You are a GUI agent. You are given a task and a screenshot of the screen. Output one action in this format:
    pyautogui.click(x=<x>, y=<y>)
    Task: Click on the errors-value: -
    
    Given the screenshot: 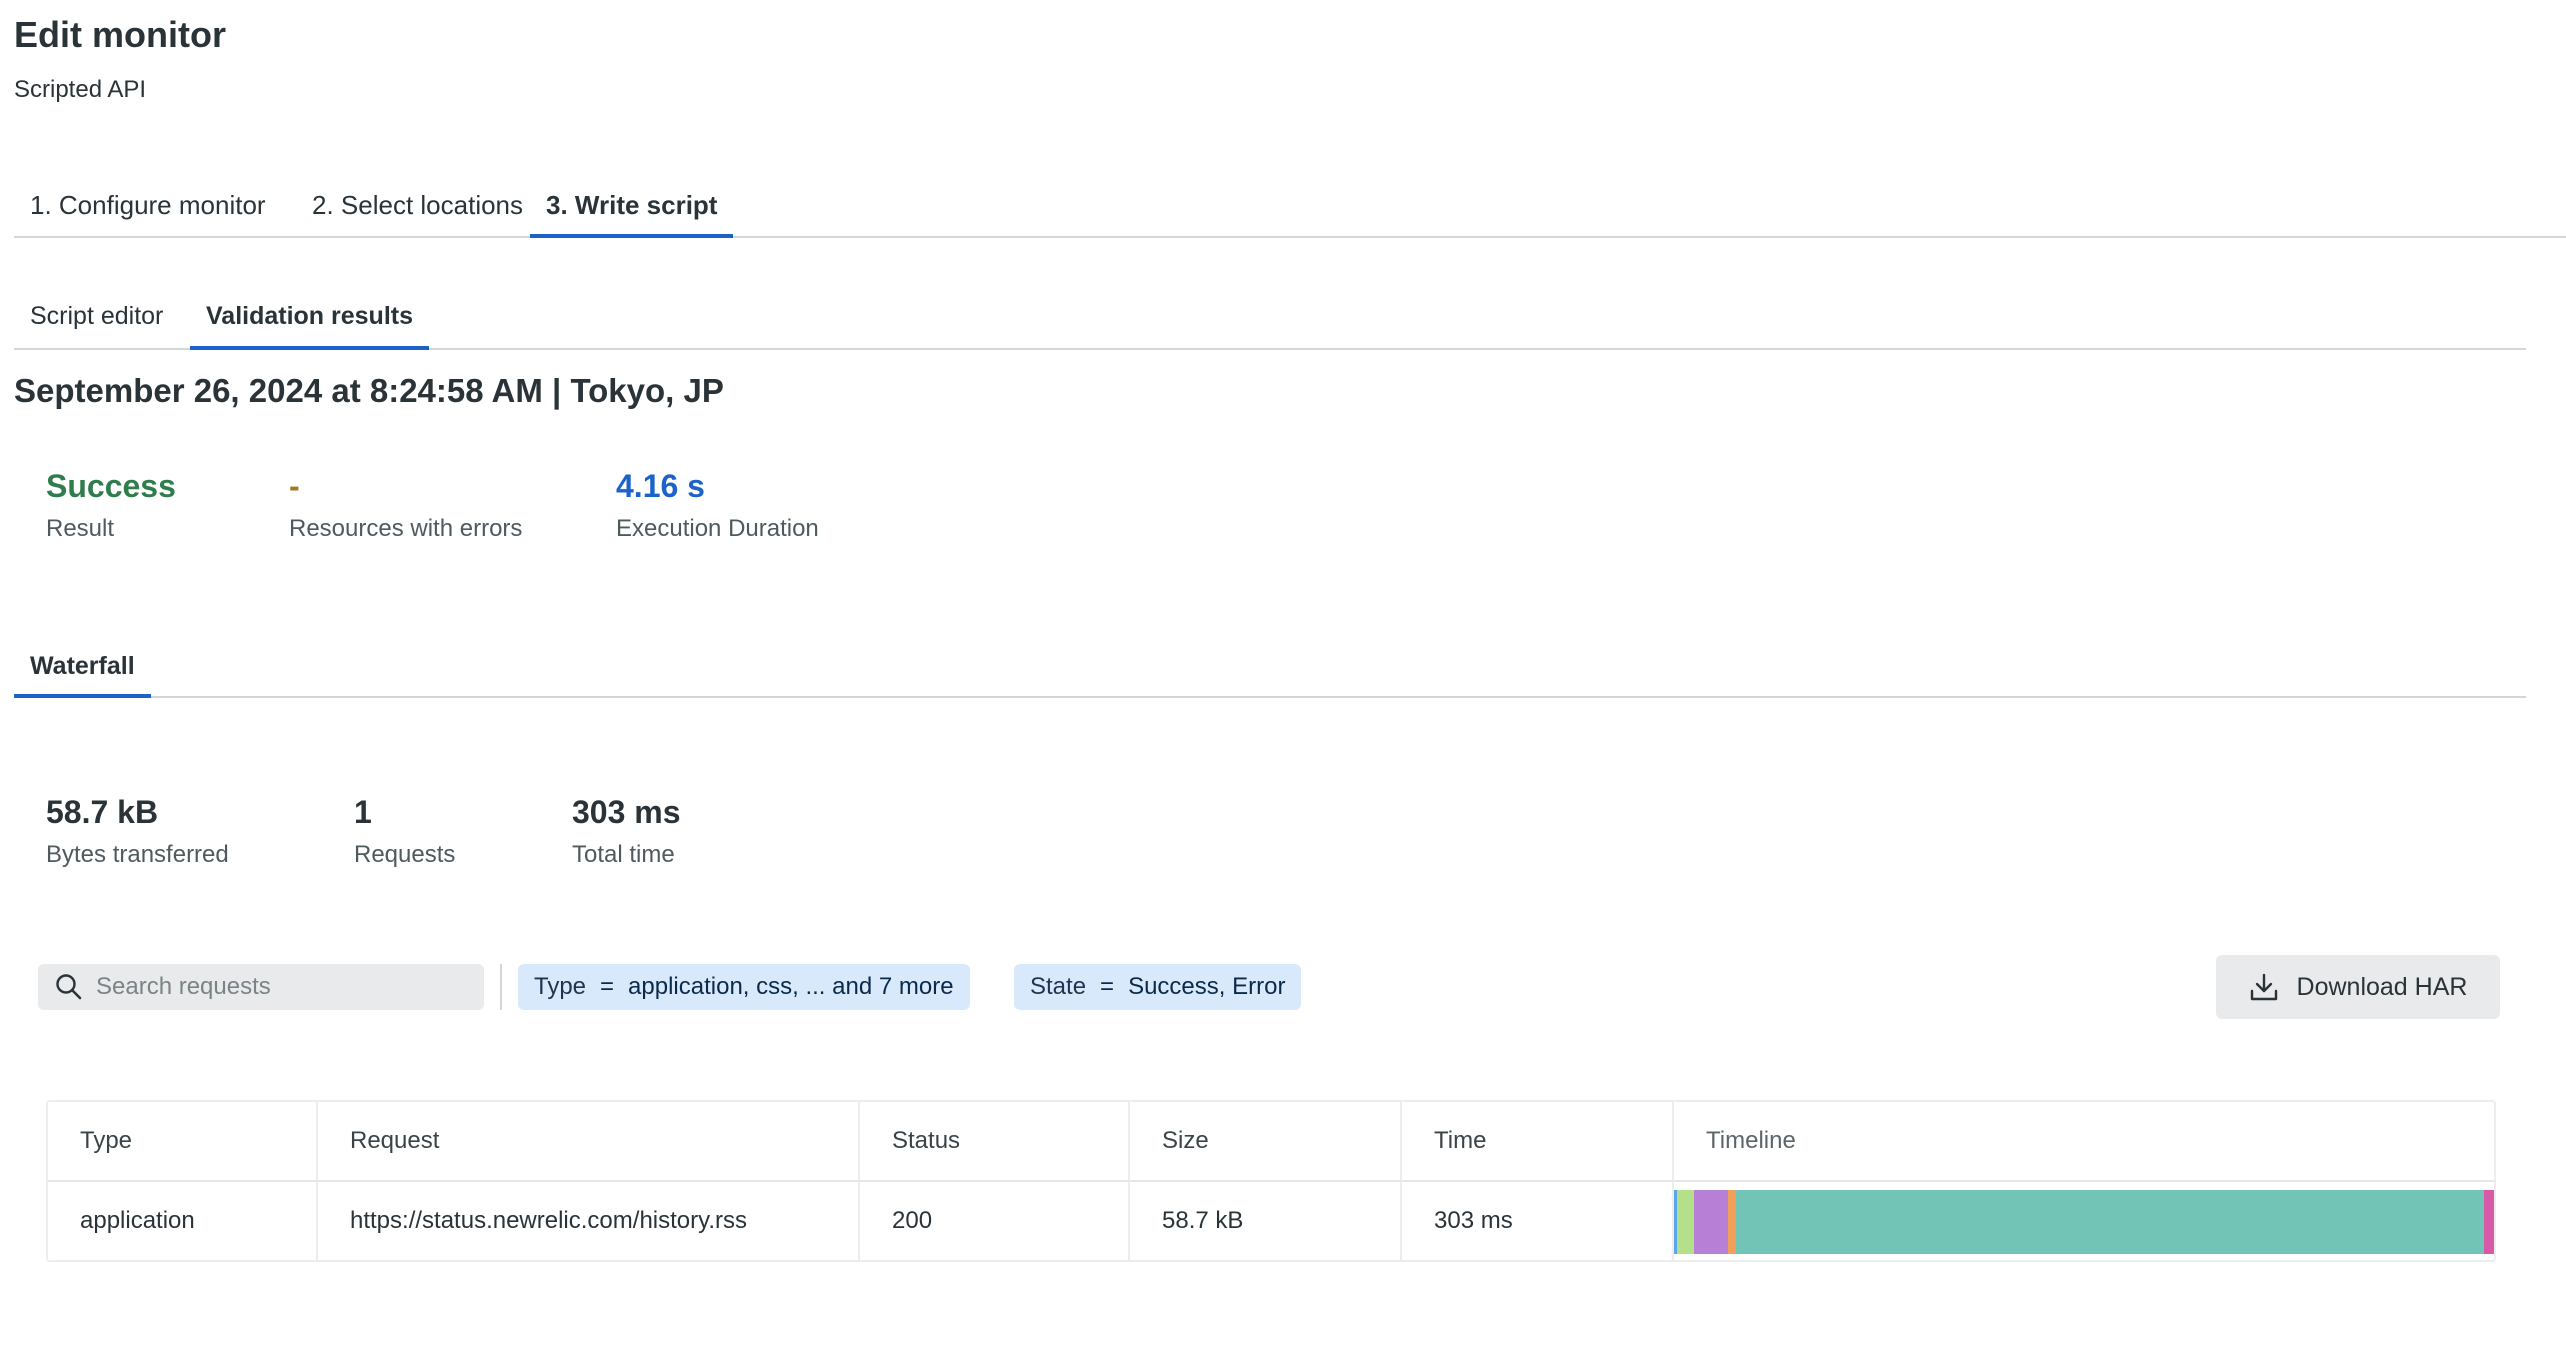 What is the action you would take?
    pyautogui.click(x=294, y=486)
    